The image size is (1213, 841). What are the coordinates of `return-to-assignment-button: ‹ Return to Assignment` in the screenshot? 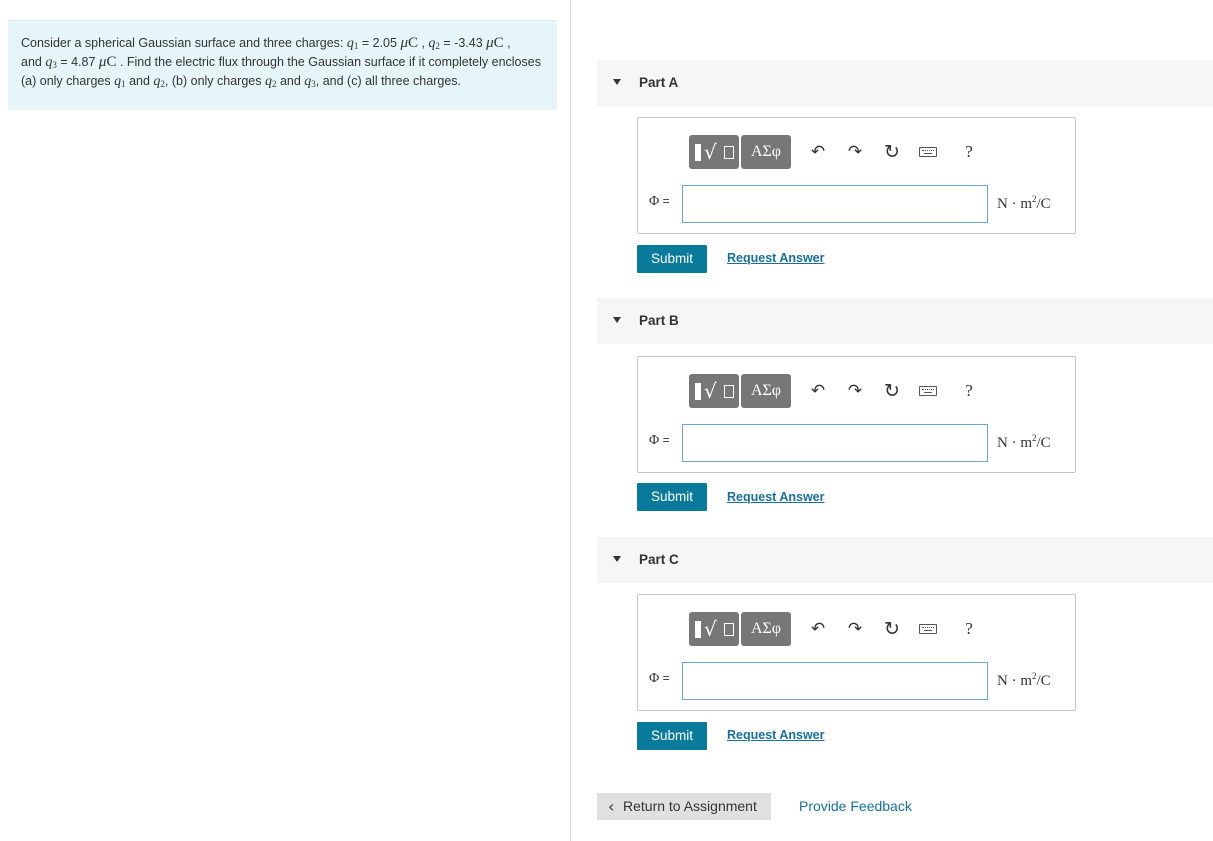 It's located at (684, 806).